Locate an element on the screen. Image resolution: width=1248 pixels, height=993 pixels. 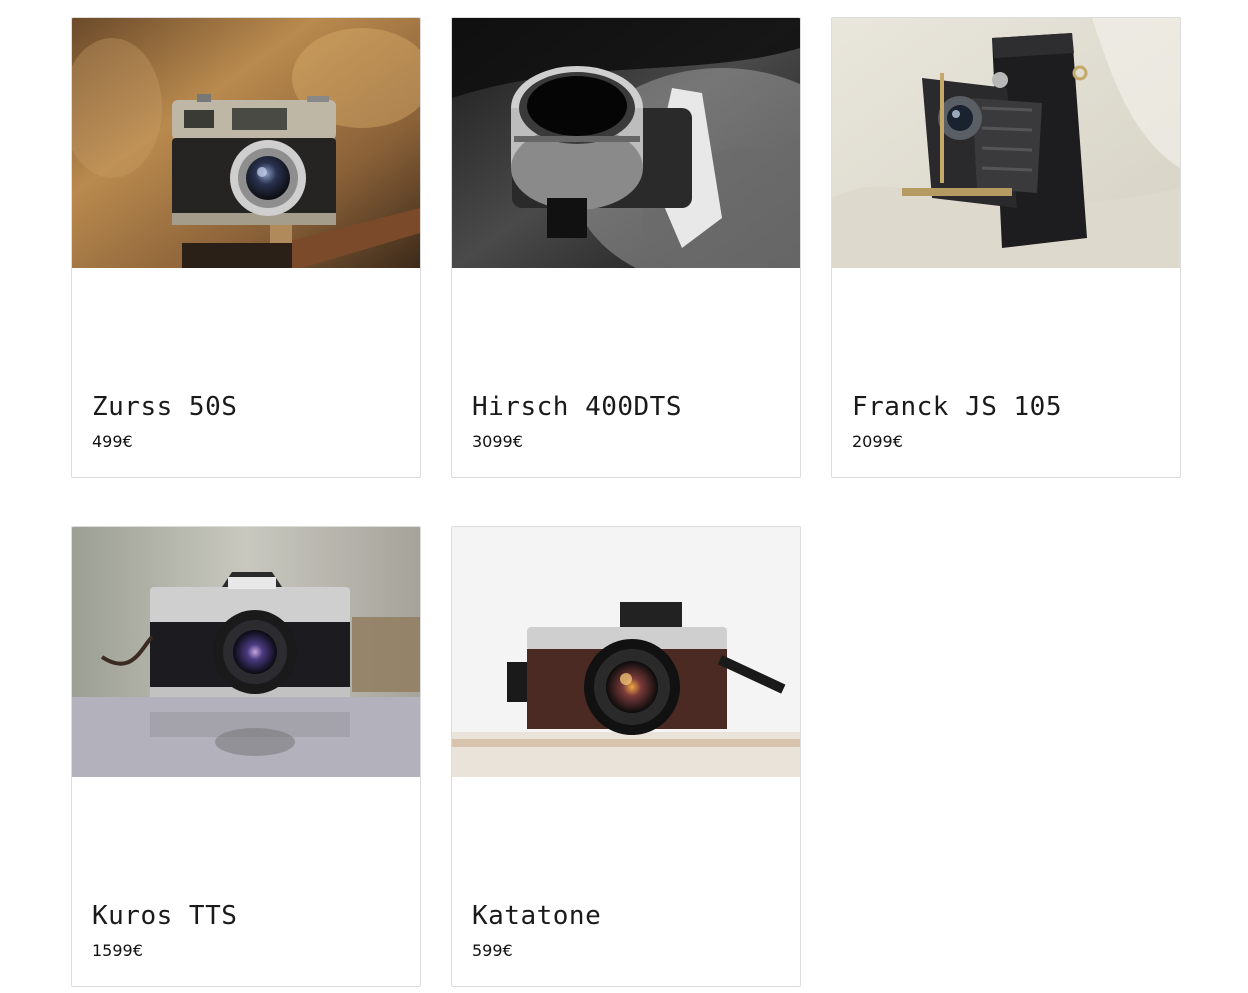
product-price: 499€ is located at coordinates (112, 441).